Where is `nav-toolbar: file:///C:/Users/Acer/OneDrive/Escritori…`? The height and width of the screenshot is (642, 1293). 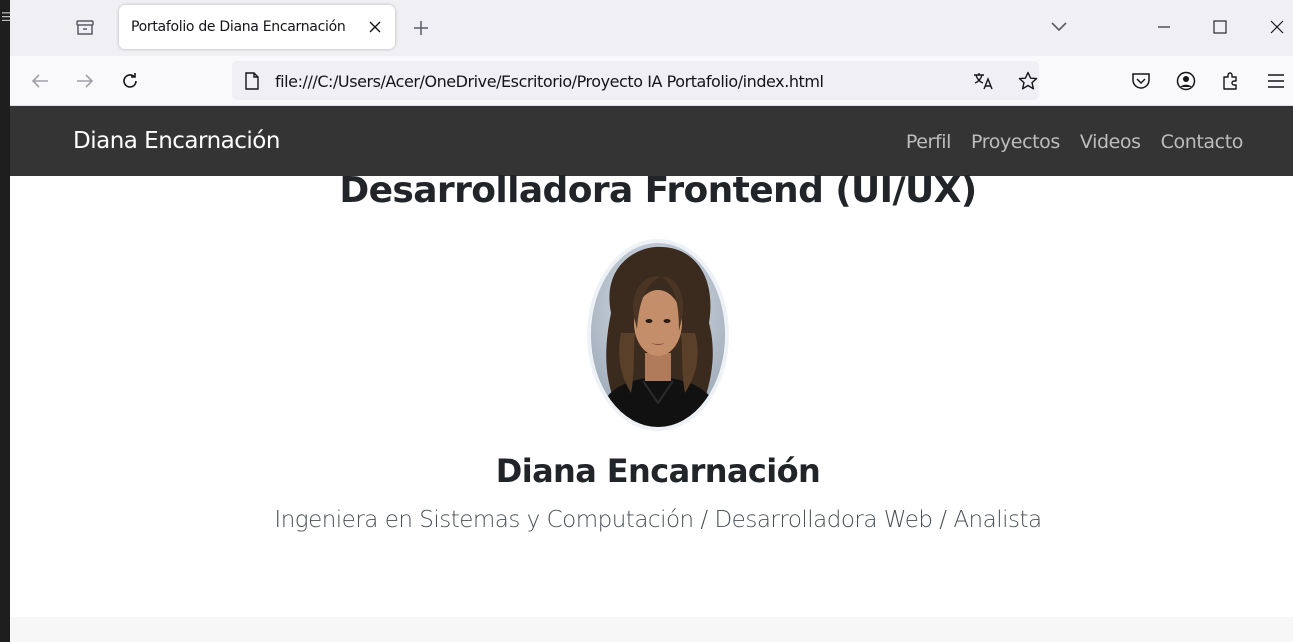
nav-toolbar: file:///C:/Users/Acer/OneDrive/Escritori… is located at coordinates (651, 81).